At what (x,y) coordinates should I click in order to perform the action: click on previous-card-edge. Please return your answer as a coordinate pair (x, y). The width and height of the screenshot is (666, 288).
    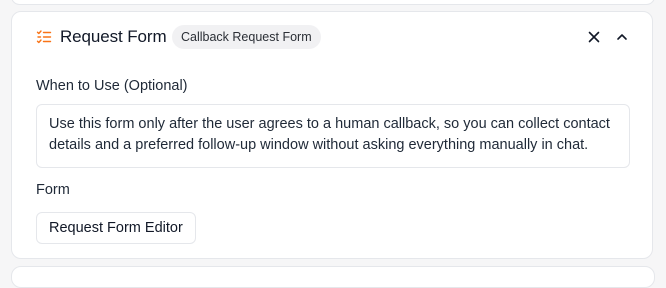
    Looking at the image, I should click on (333, 2).